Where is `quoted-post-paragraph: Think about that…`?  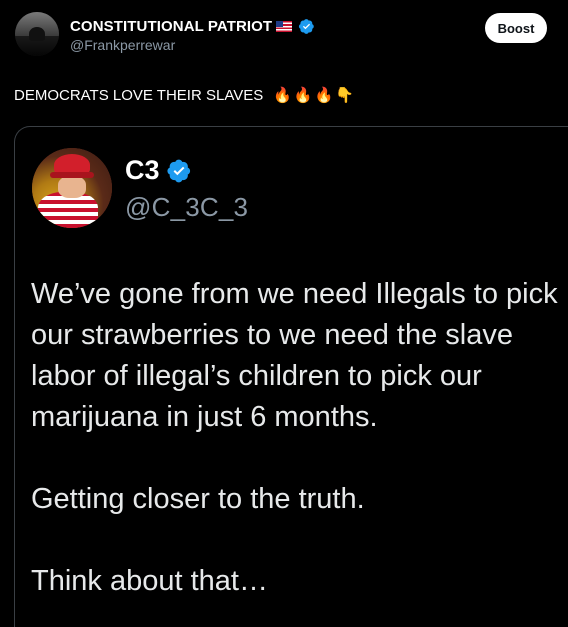
quoted-post-paragraph: Think about that… is located at coordinates (149, 581).